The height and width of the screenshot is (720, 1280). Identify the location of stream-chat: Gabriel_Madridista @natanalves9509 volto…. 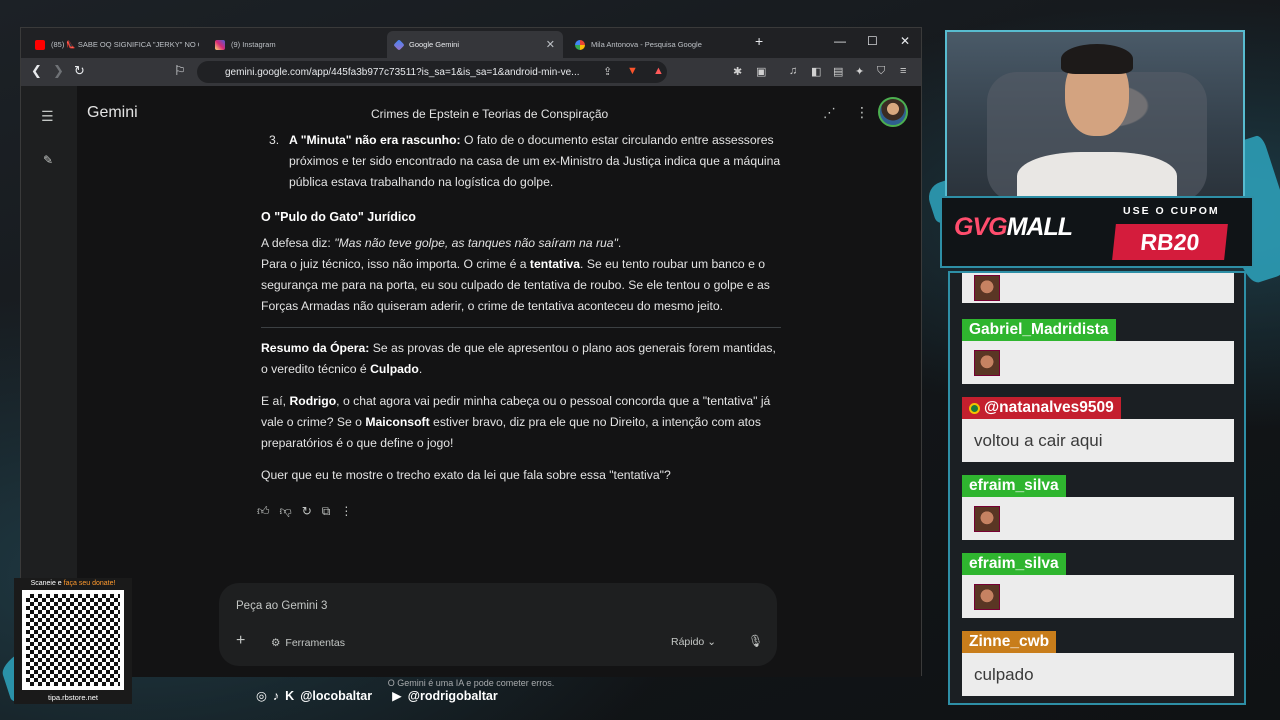
(1097, 488).